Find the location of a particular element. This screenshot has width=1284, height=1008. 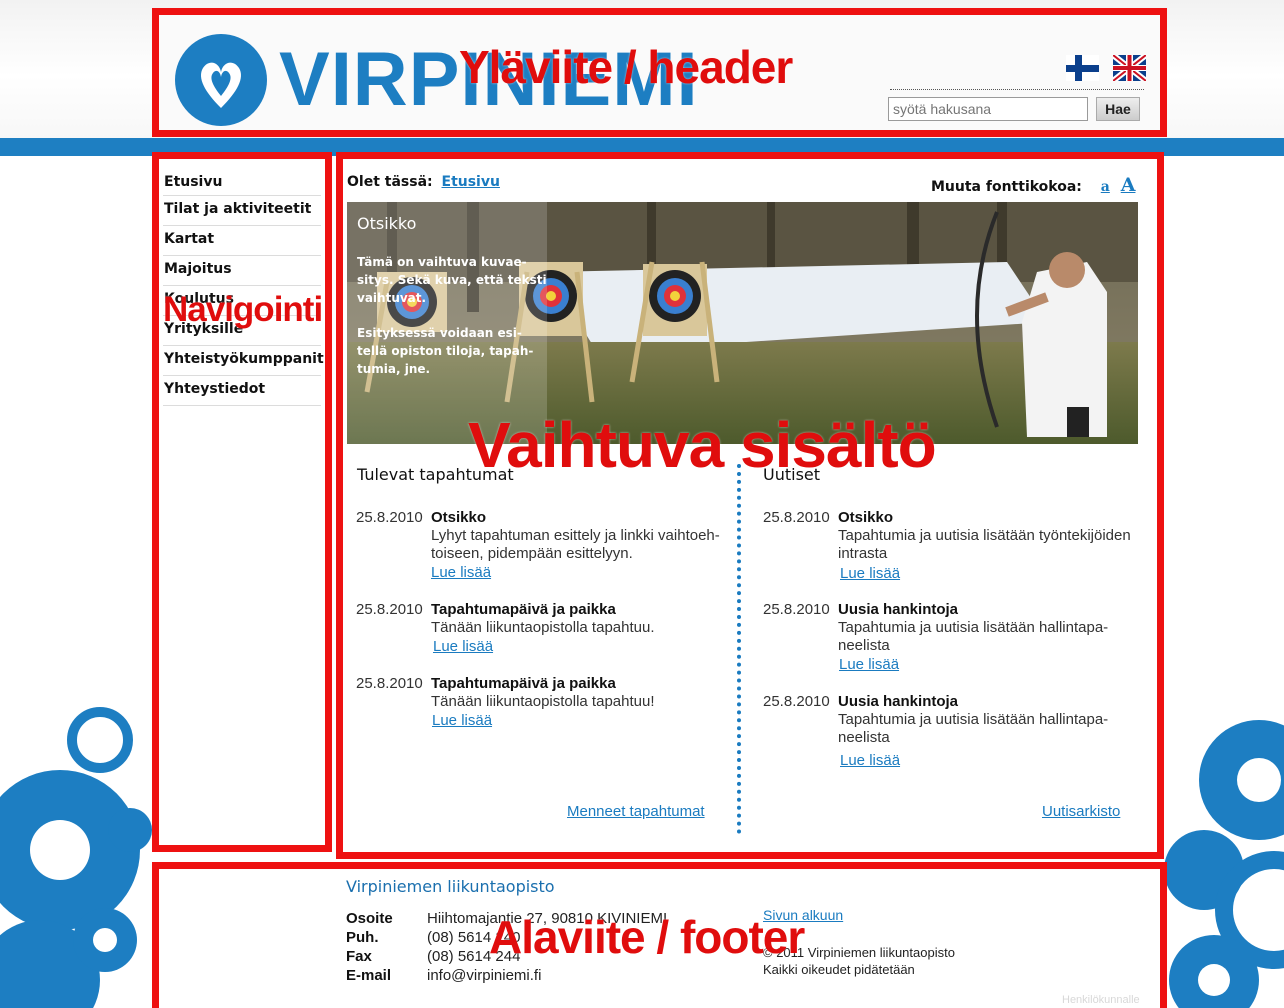

font-size-small-button: a is located at coordinates (1105, 187).